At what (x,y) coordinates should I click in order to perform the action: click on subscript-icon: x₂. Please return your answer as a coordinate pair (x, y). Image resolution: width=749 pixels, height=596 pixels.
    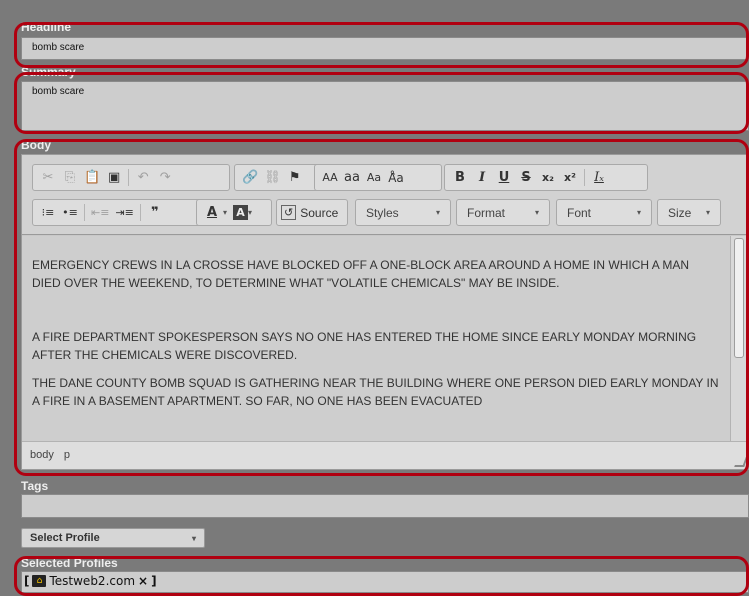
    Looking at the image, I should click on (548, 177).